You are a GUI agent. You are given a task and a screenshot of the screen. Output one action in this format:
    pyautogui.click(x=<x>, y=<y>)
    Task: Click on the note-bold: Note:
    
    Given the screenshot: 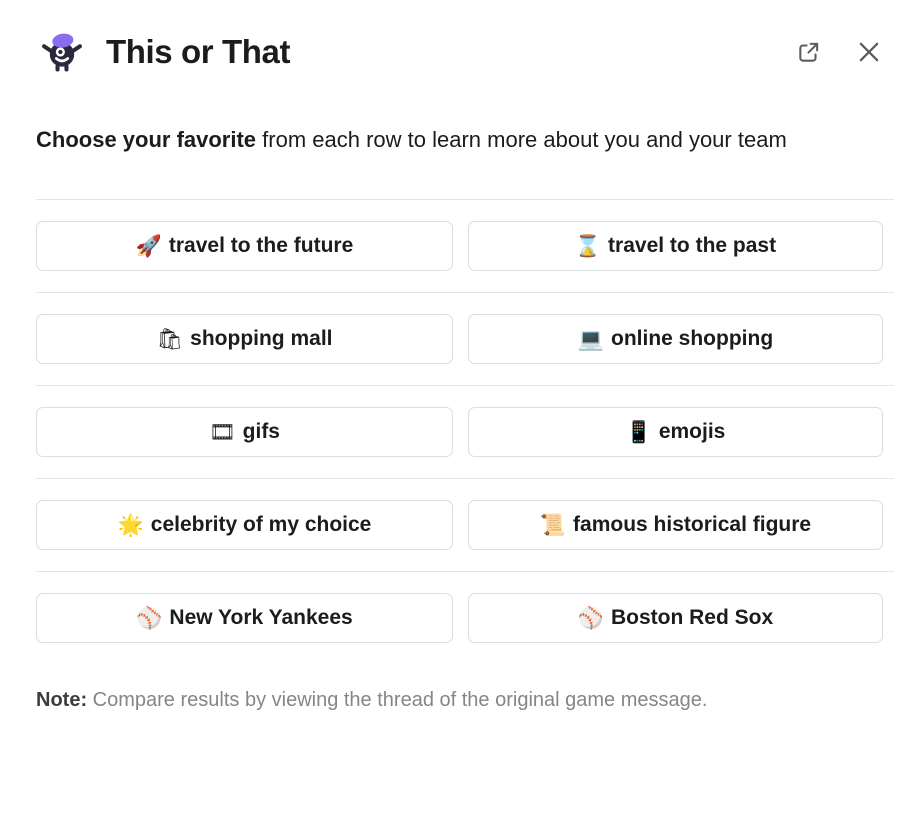 What is the action you would take?
    pyautogui.click(x=62, y=700)
    